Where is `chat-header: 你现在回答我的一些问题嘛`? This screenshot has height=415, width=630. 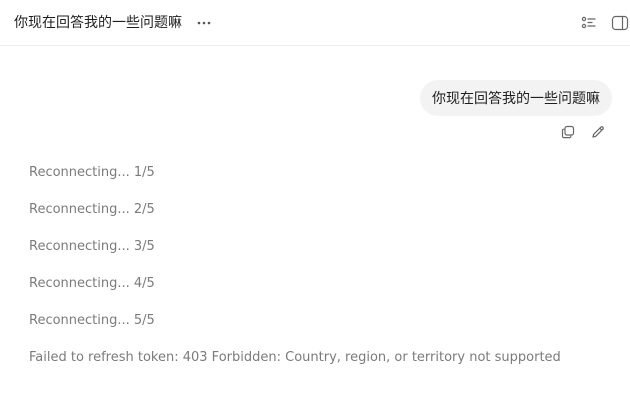 chat-header: 你现在回答我的一些问题嘛 is located at coordinates (315, 23).